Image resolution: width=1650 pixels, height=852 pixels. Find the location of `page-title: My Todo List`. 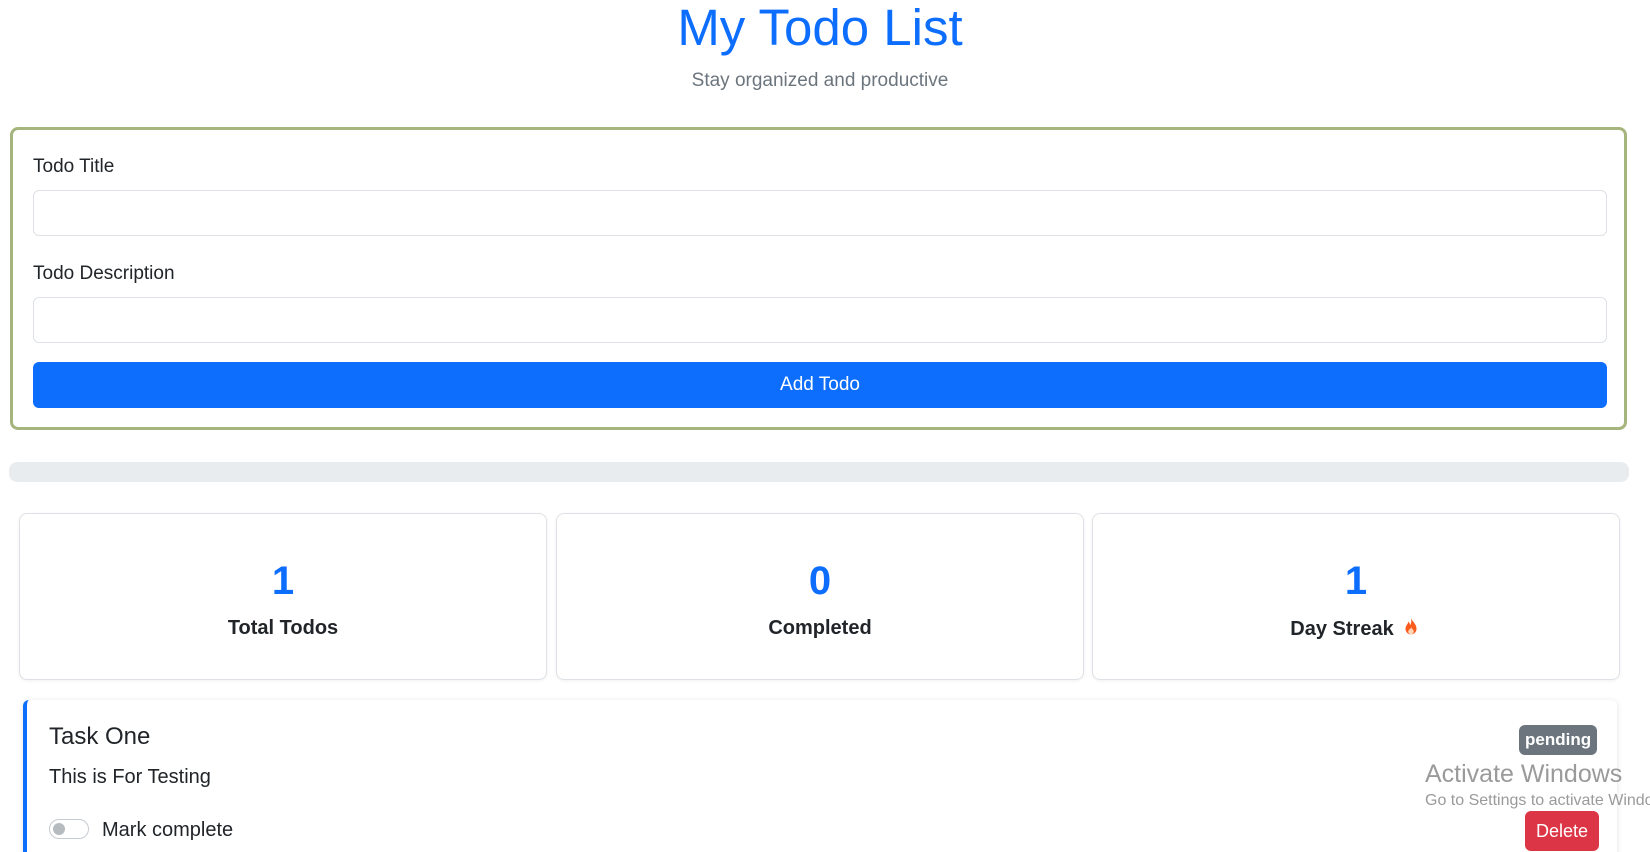

page-title: My Todo List is located at coordinates (820, 28).